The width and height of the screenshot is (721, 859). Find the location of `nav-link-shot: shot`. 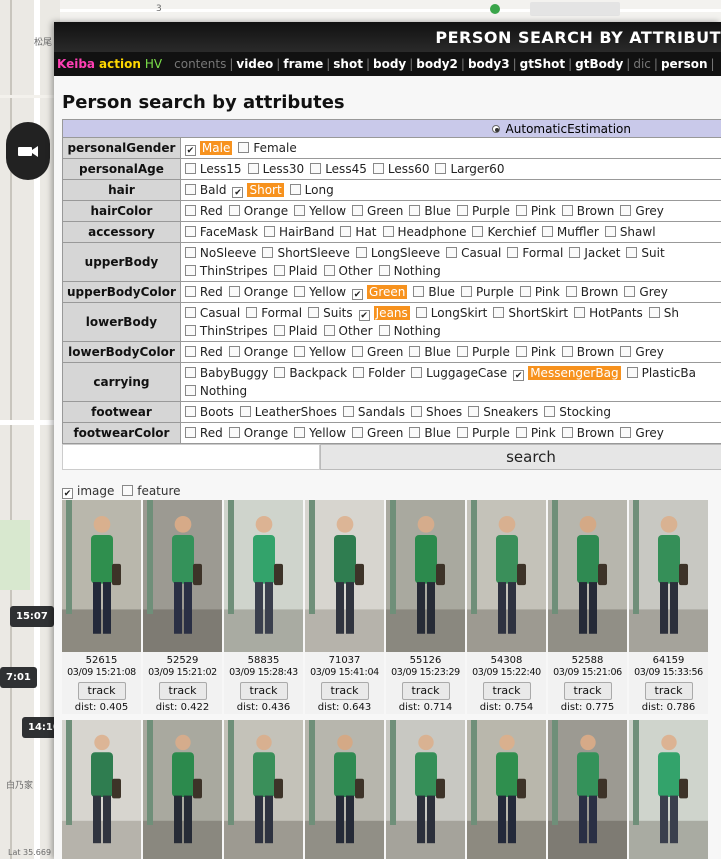

nav-link-shot: shot is located at coordinates (348, 64).